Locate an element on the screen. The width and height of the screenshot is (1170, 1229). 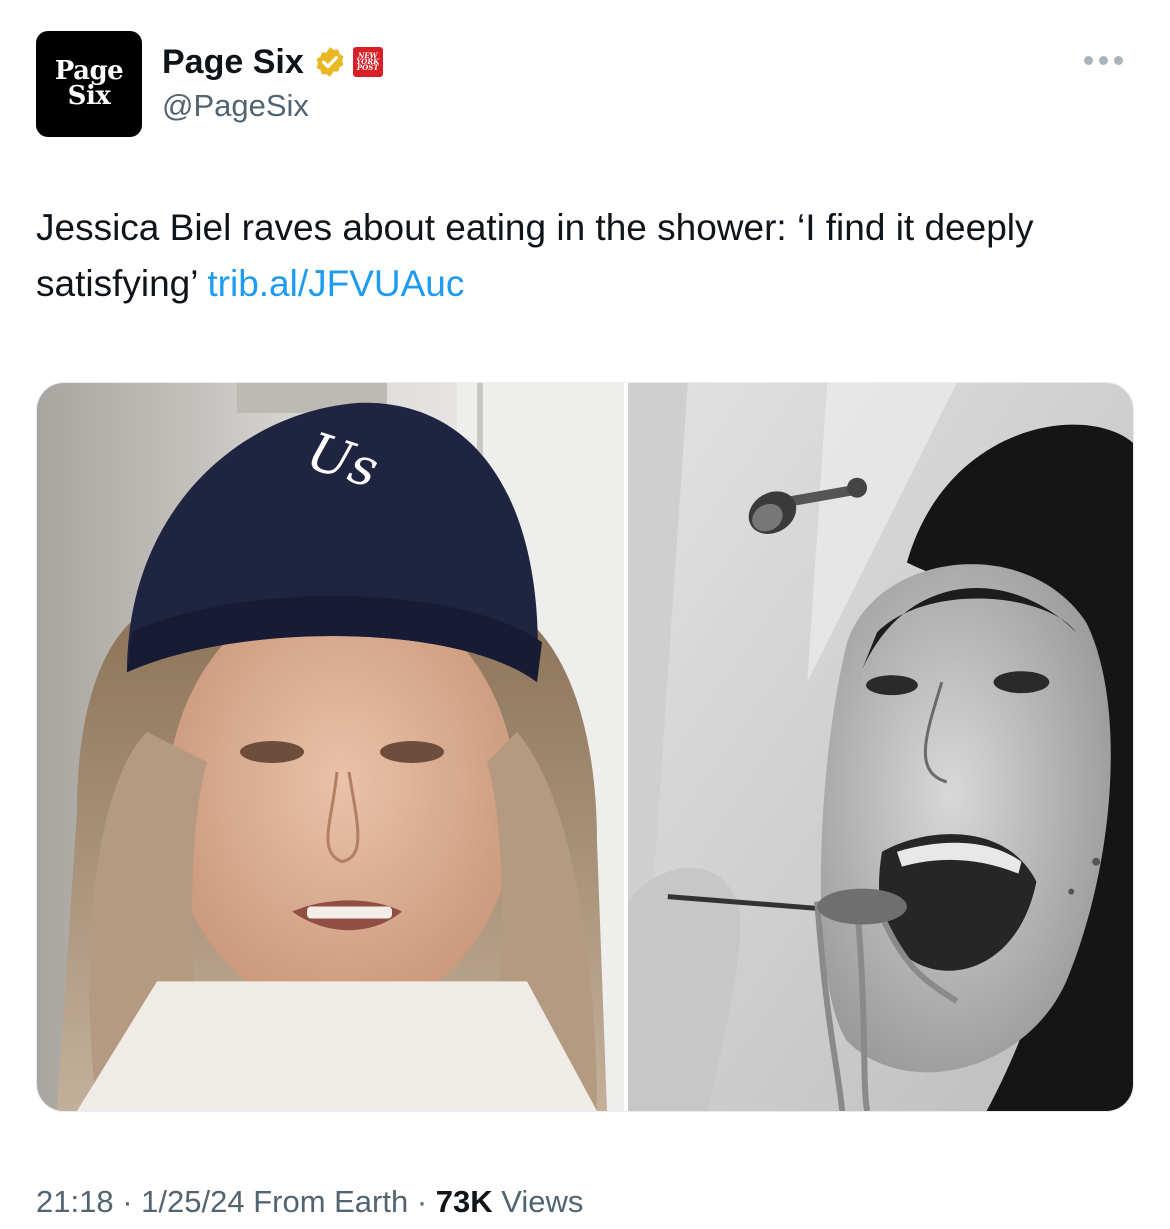
affiliate-badge-line3: POST is located at coordinates (367, 68).